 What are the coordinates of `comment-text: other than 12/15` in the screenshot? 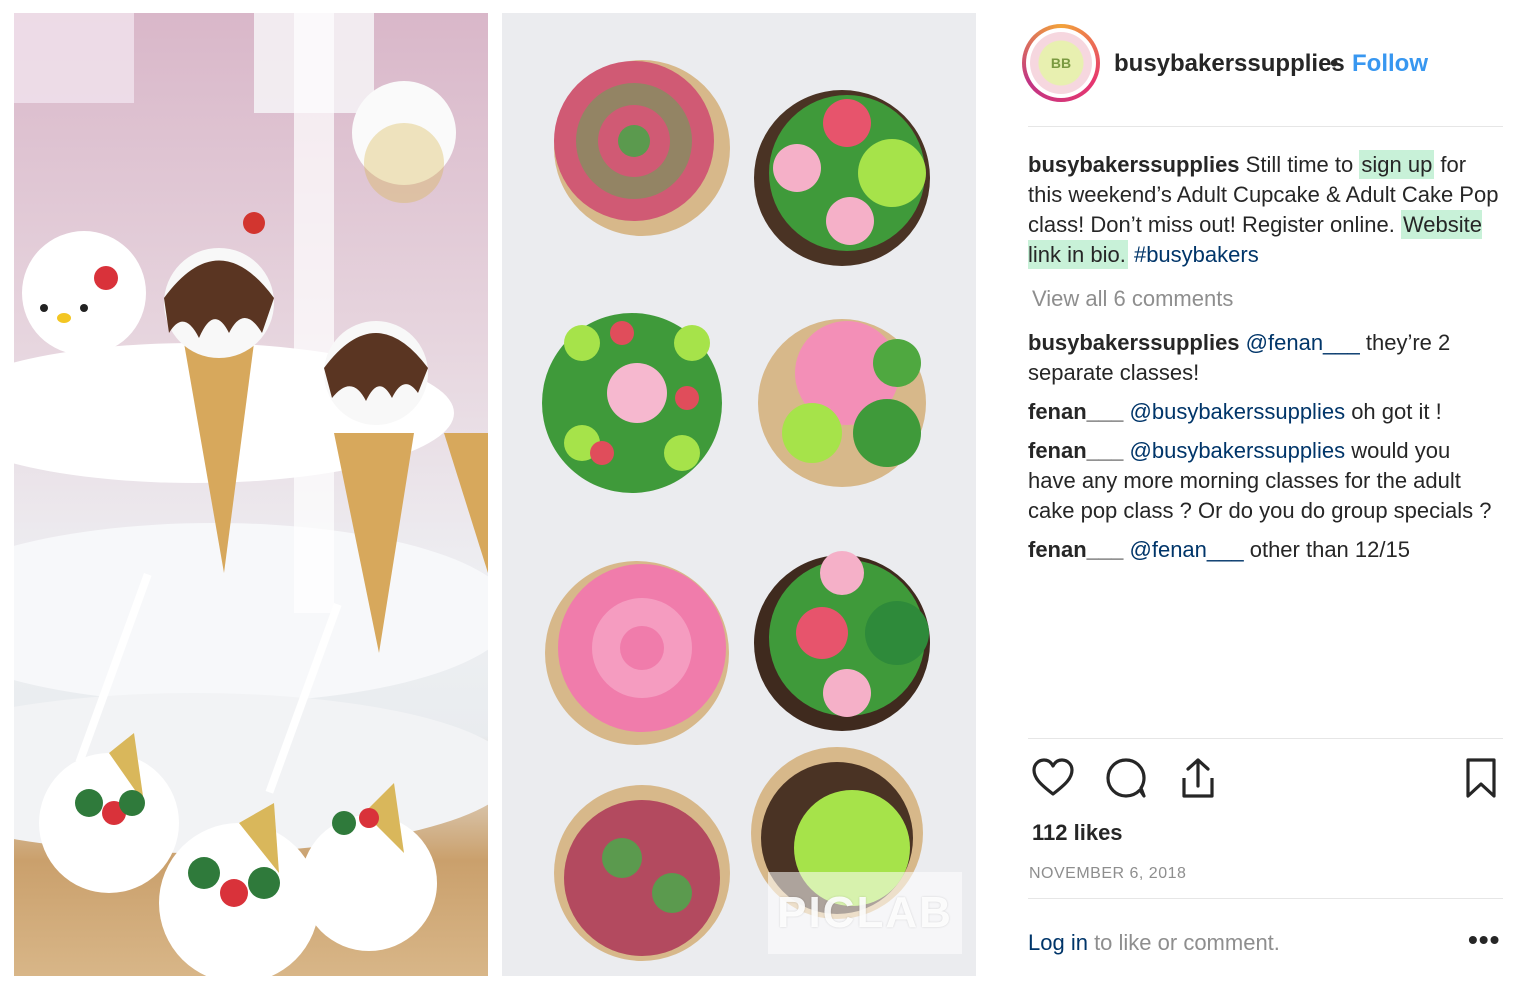 It's located at (1326, 549).